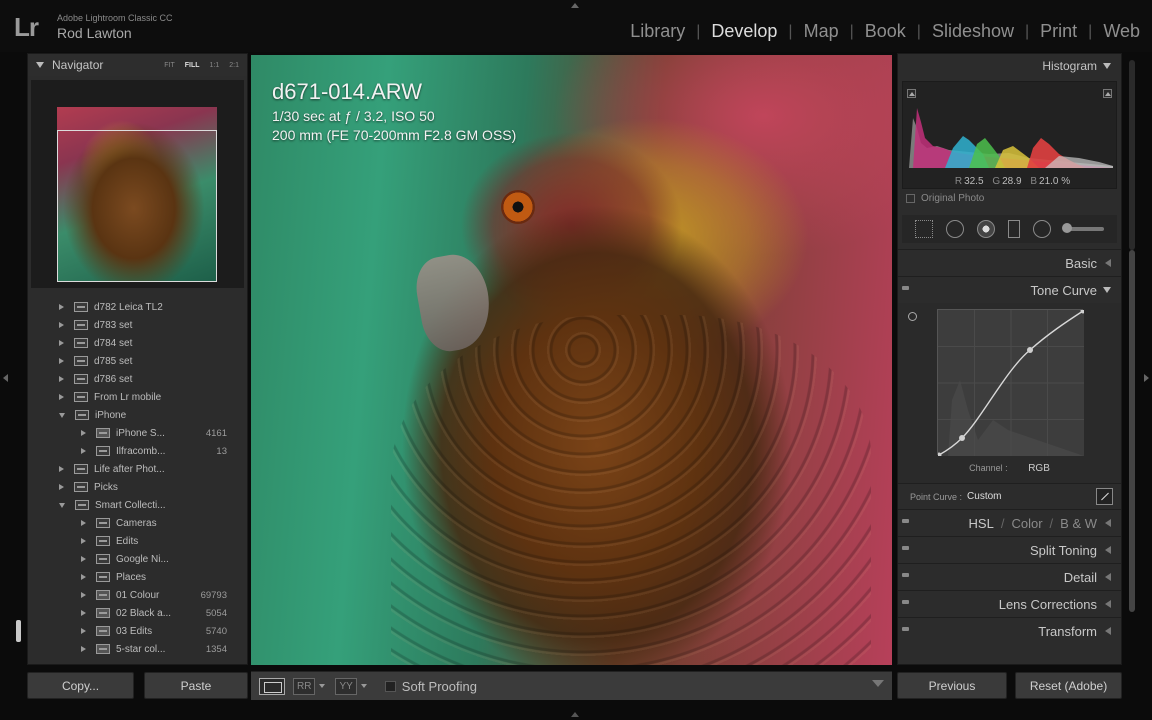  What do you see at coordinates (169, 65) in the screenshot?
I see `zoom-fit: FIT` at bounding box center [169, 65].